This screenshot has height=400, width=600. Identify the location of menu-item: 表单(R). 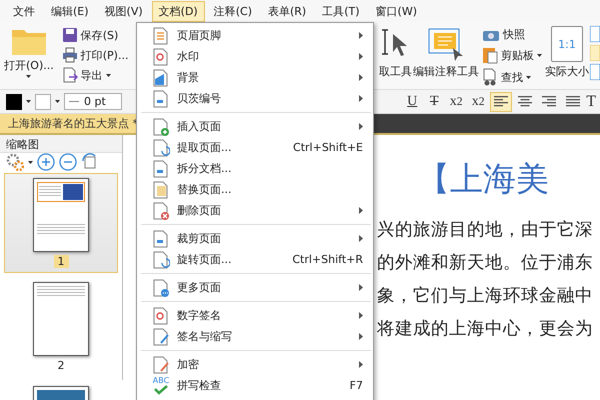
(287, 11).